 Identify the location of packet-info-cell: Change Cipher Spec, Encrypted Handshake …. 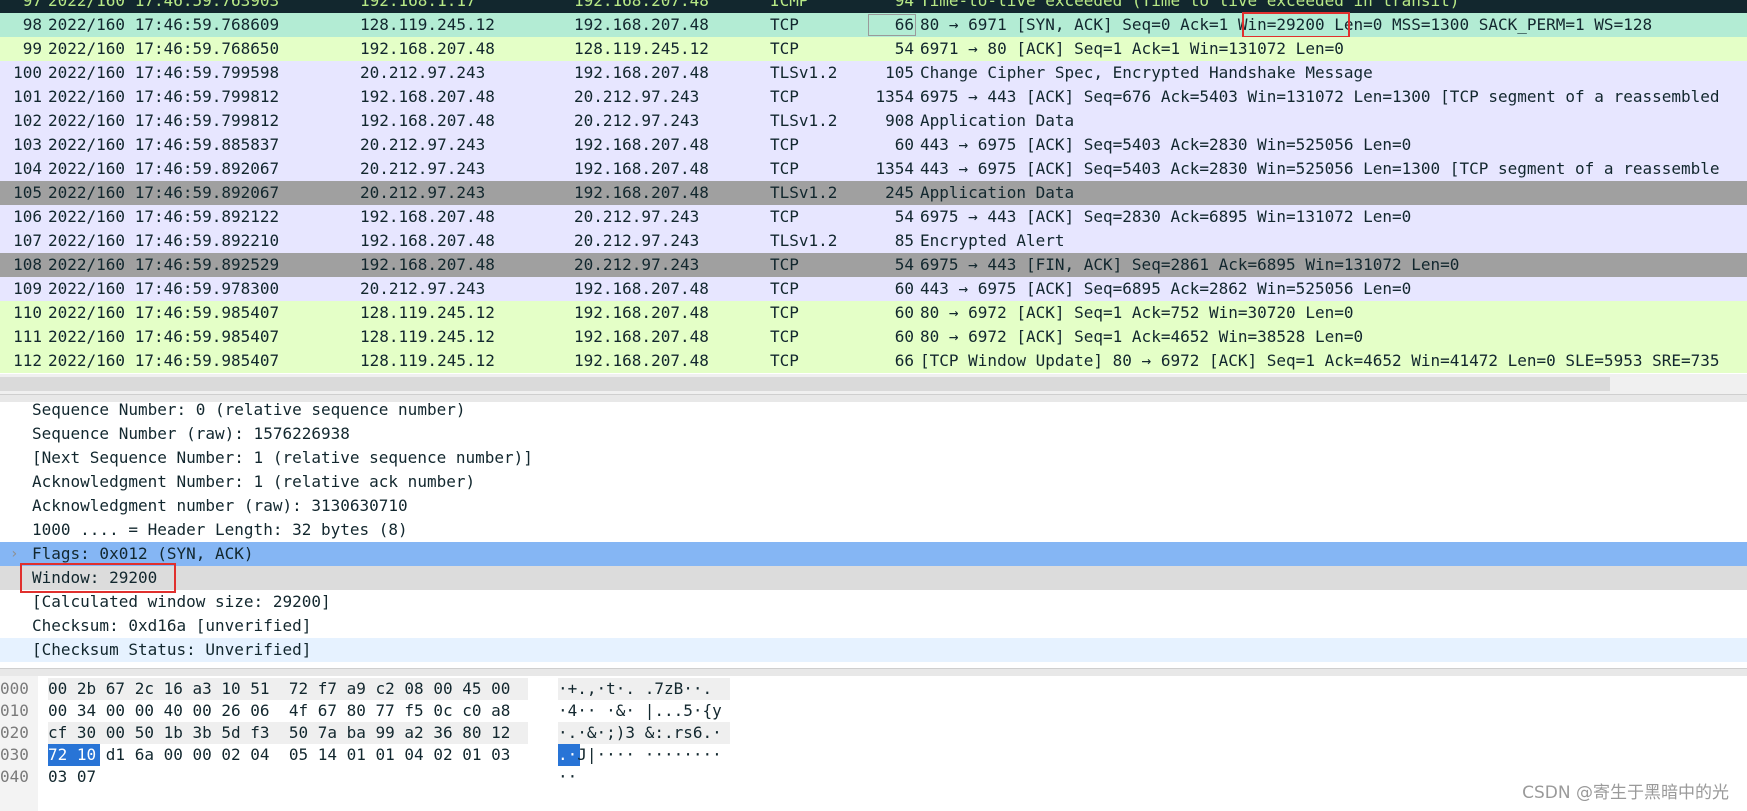
(1146, 72).